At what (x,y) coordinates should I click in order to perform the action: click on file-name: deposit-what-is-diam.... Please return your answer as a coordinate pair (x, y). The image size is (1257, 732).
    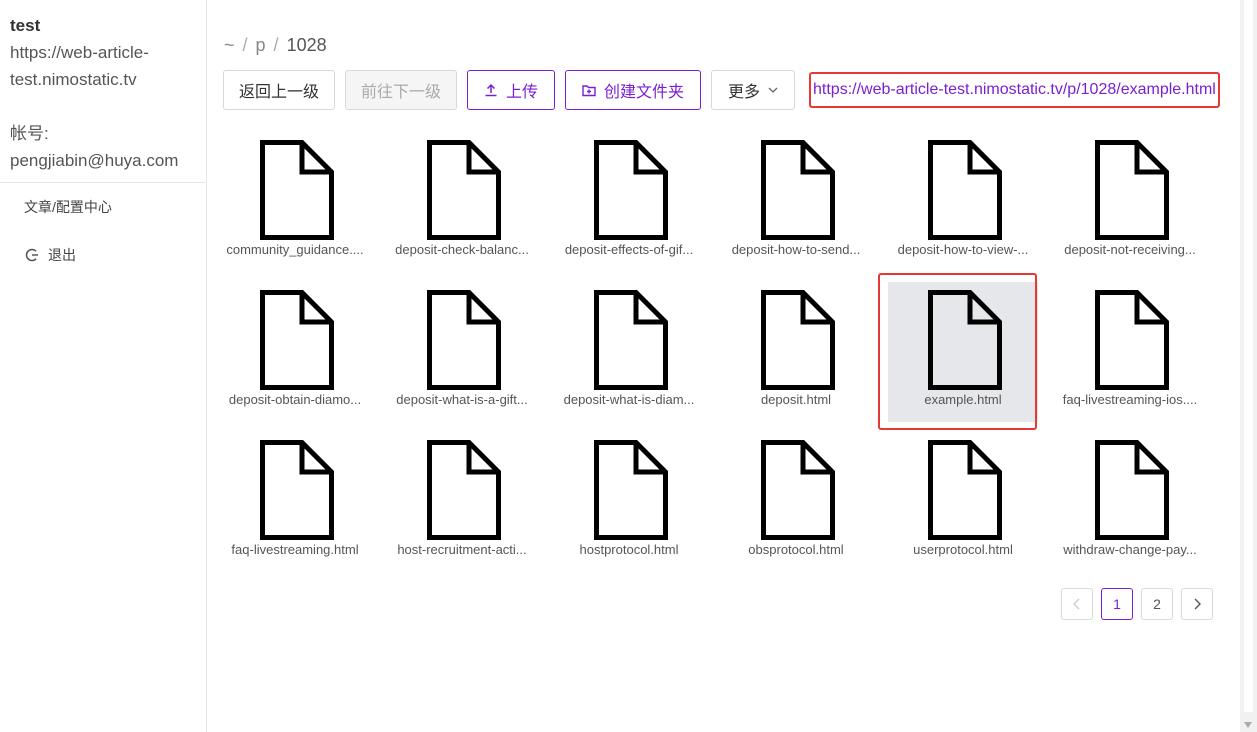
    Looking at the image, I should click on (629, 399).